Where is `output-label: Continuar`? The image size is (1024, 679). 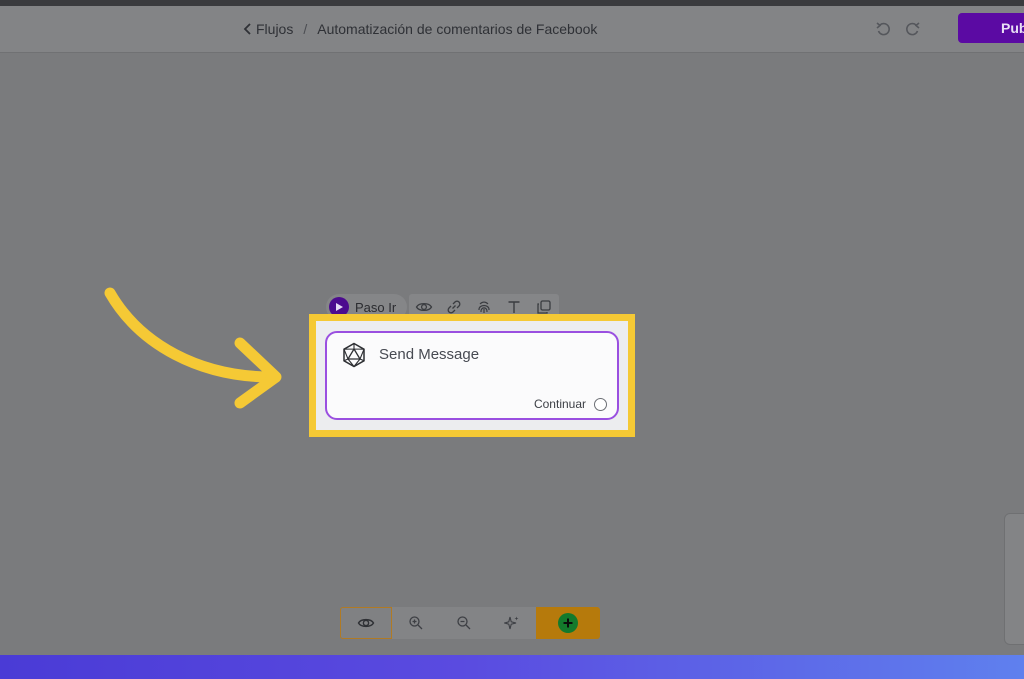 output-label: Continuar is located at coordinates (559, 404).